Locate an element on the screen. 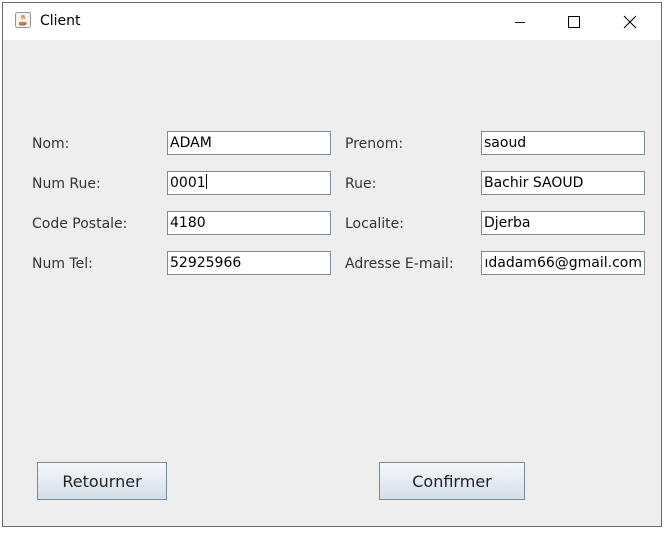 This screenshot has width=668, height=534. maximize-icon is located at coordinates (574, 21).